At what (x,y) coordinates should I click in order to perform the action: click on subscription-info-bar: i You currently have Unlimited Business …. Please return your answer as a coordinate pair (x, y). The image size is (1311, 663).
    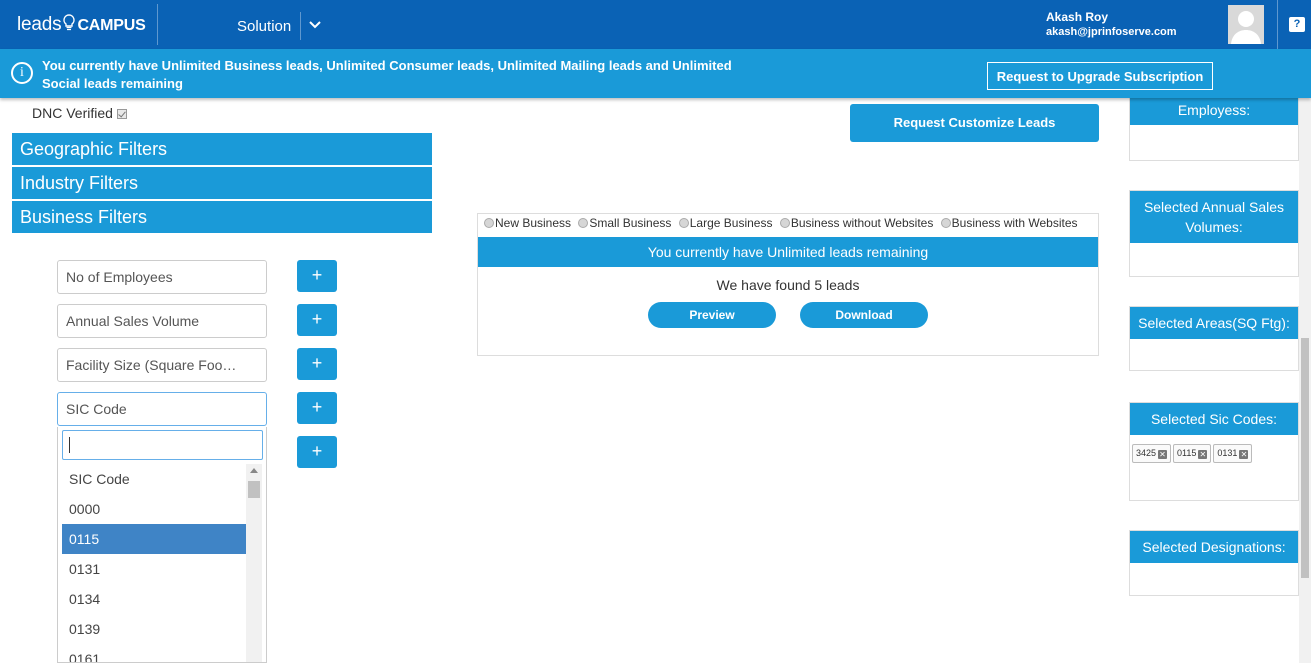
    Looking at the image, I should click on (655, 73).